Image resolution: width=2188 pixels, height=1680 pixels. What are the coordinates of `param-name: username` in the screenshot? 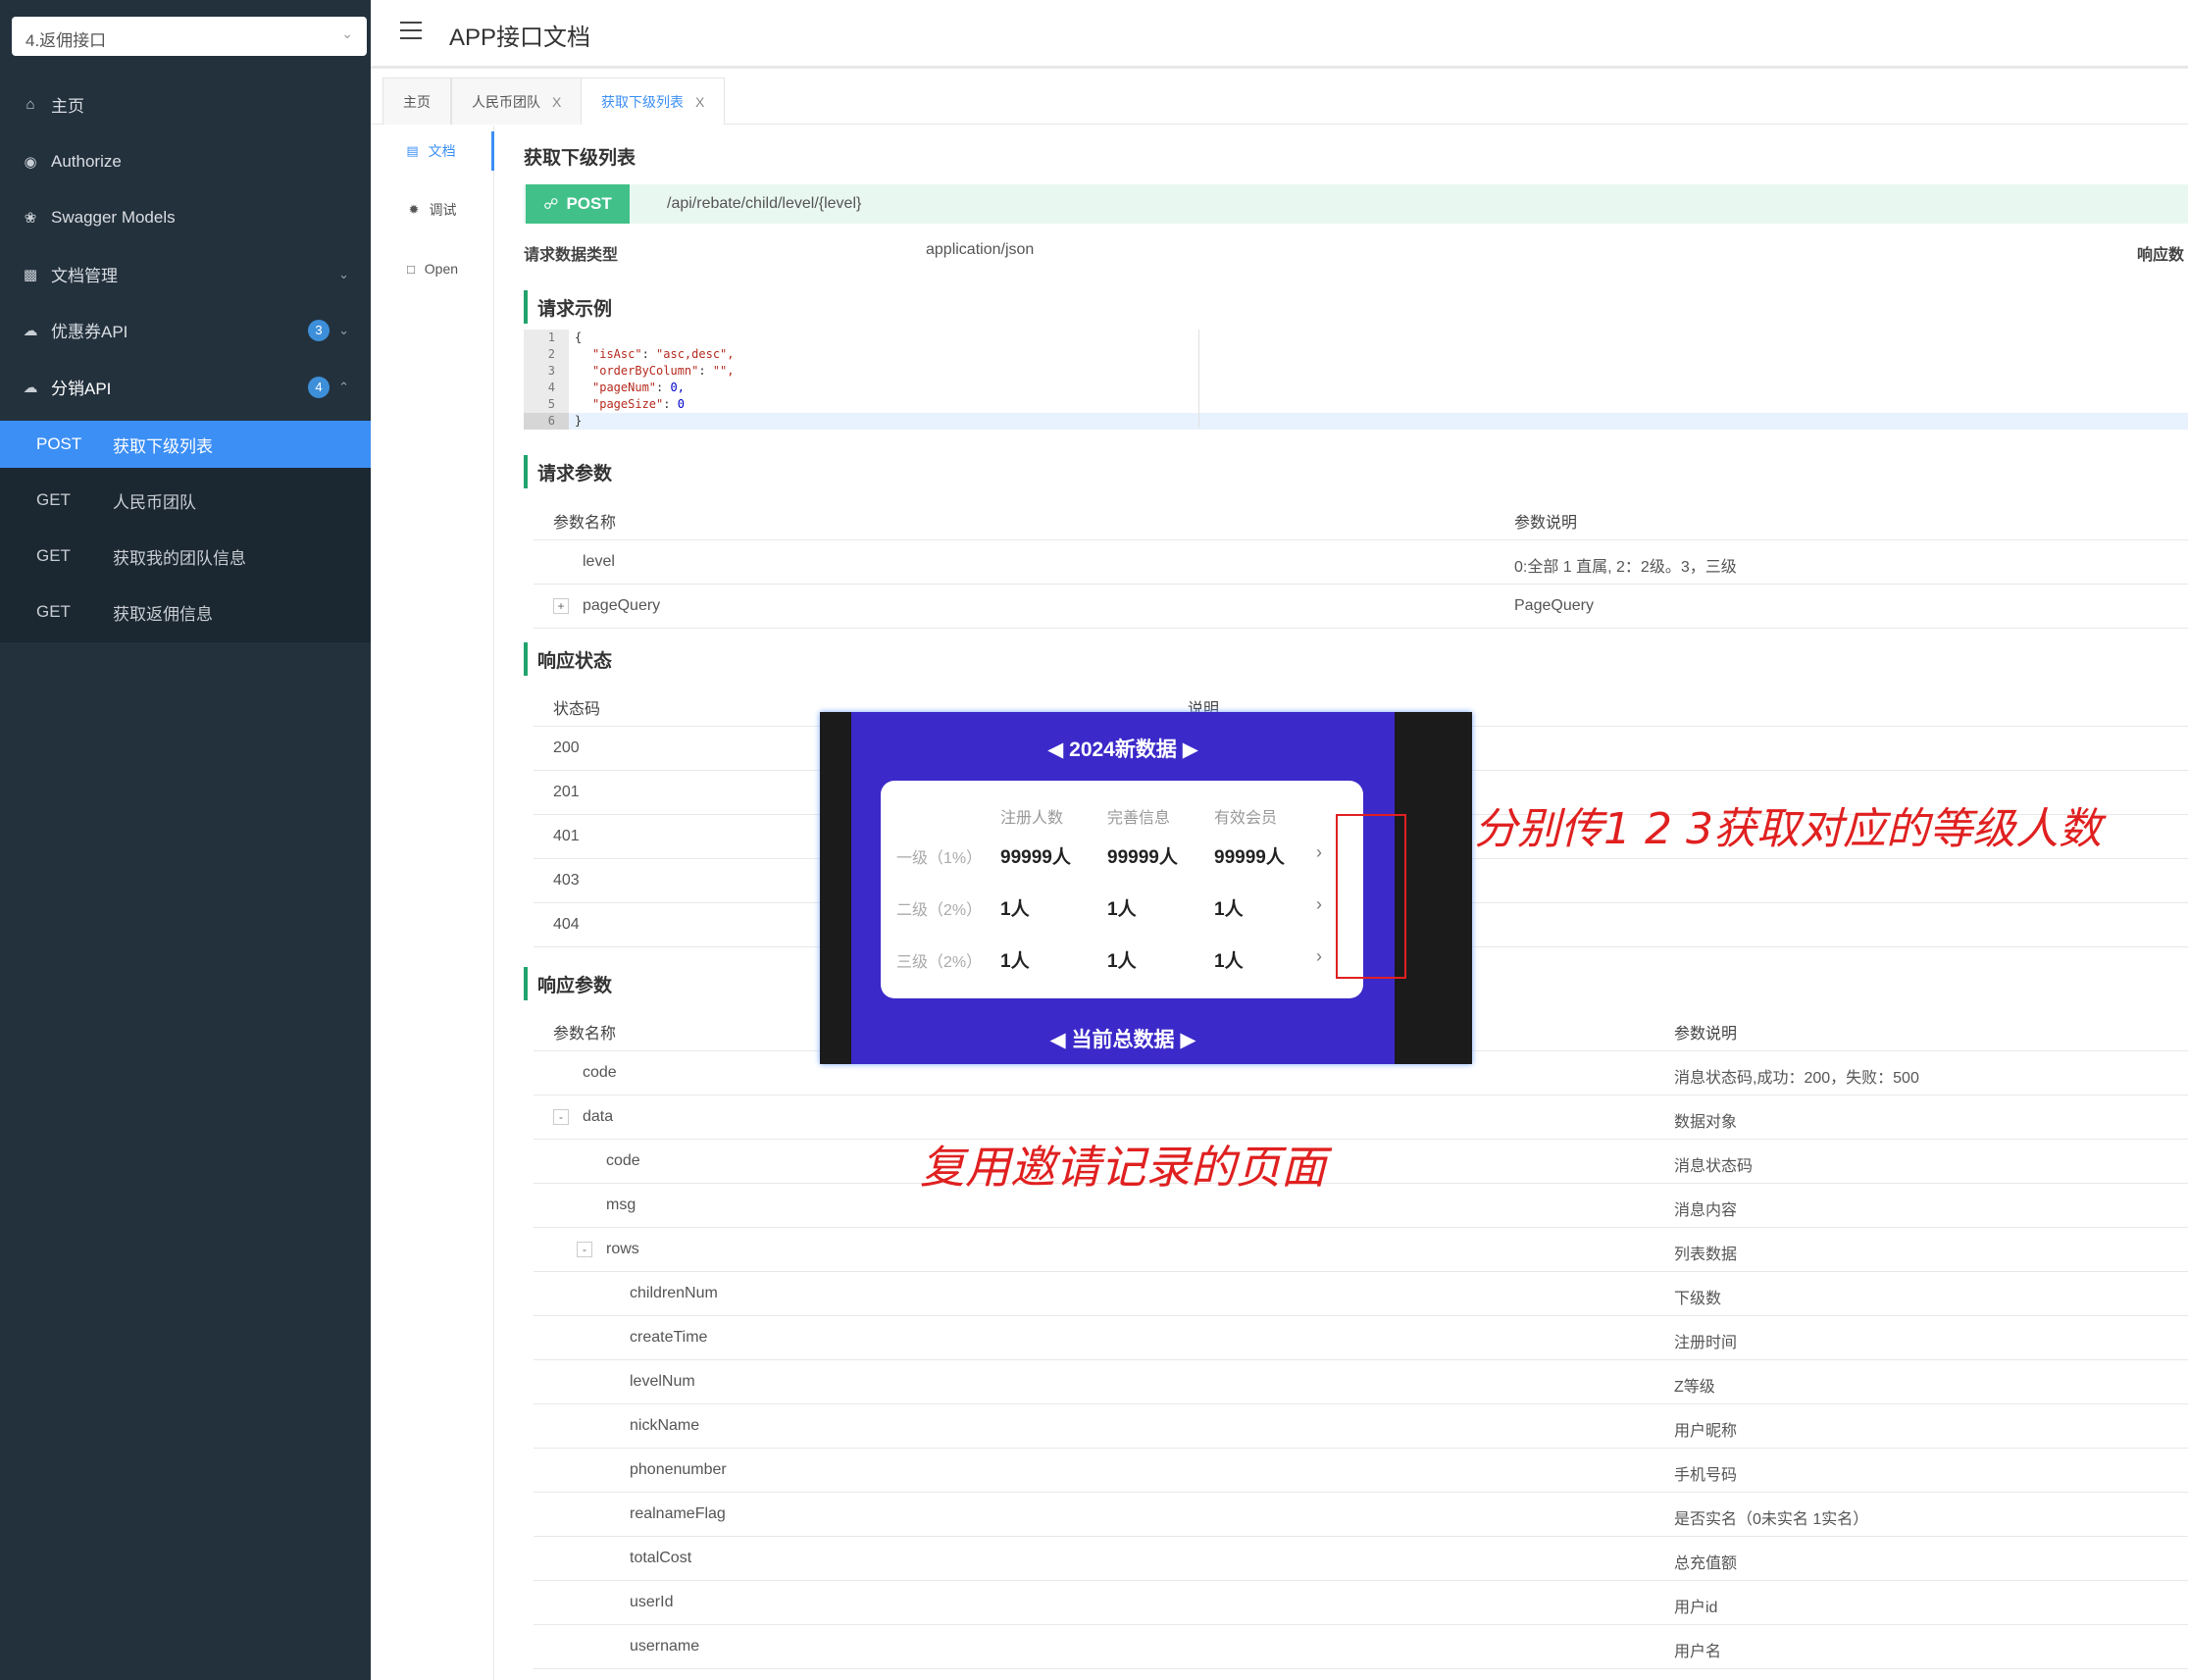 It's located at (665, 1646).